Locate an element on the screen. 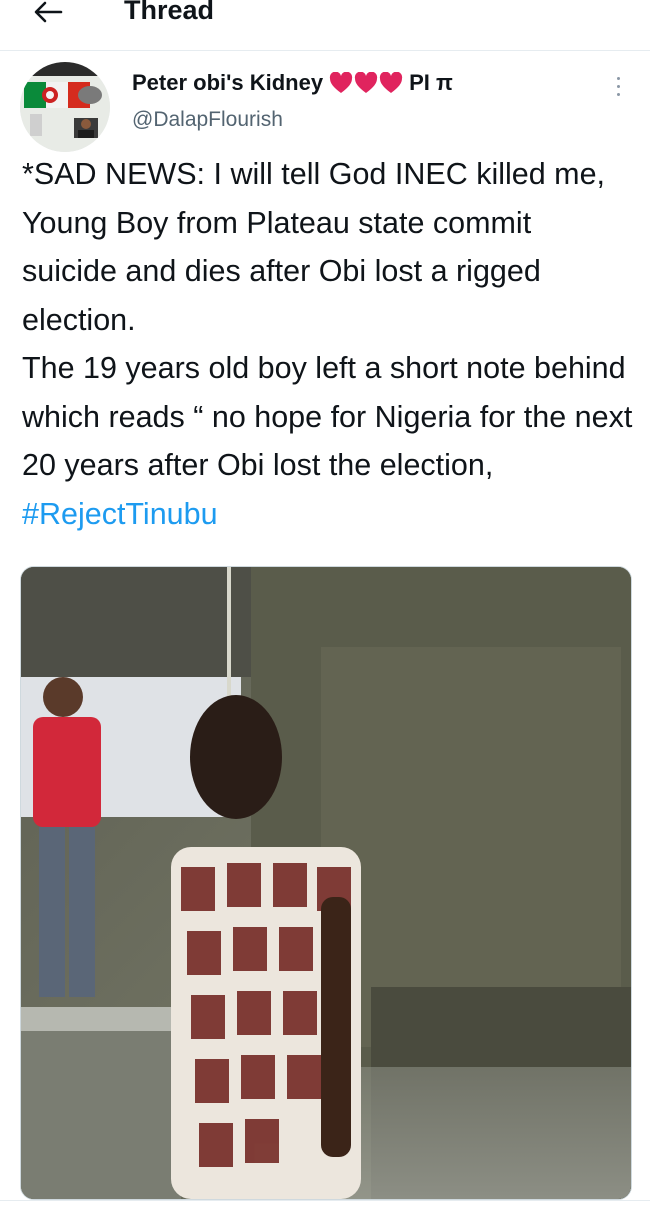 The width and height of the screenshot is (650, 1210). author-row: Peter obi's Kidney PI π is located at coordinates (292, 83).